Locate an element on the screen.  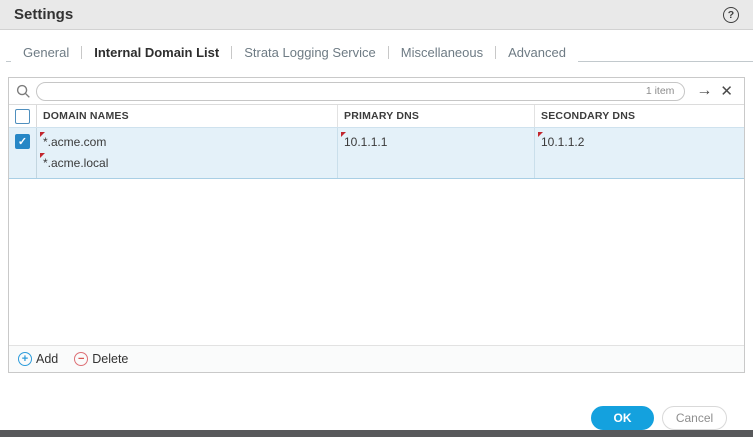
select-all-checkbox is located at coordinates (22, 116).